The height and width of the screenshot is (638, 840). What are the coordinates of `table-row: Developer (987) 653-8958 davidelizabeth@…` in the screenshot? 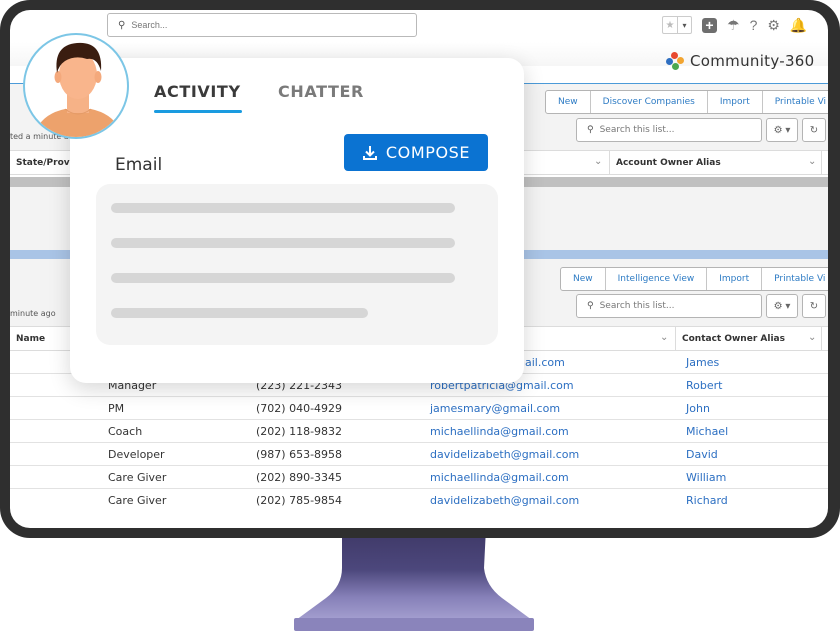 It's located at (419, 454).